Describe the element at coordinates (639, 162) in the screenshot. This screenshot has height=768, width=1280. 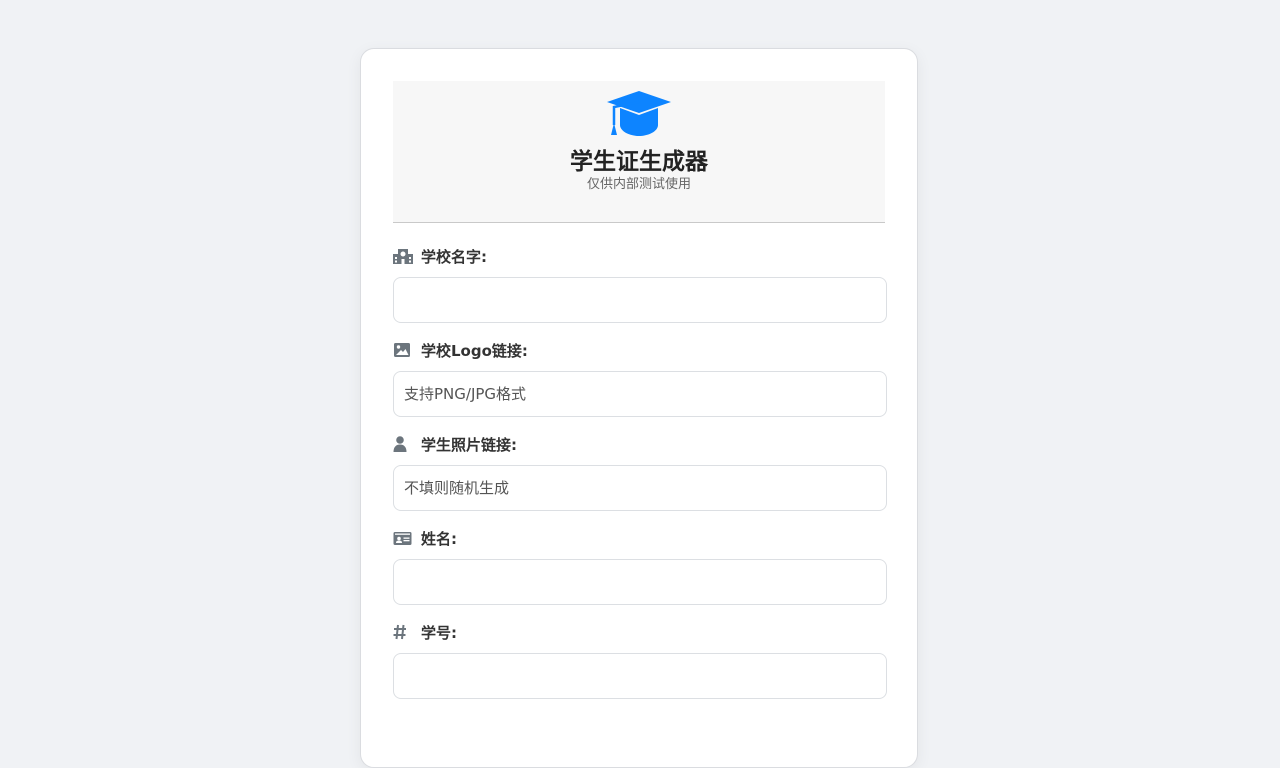
I see `page-title: 学生证生成器` at that location.